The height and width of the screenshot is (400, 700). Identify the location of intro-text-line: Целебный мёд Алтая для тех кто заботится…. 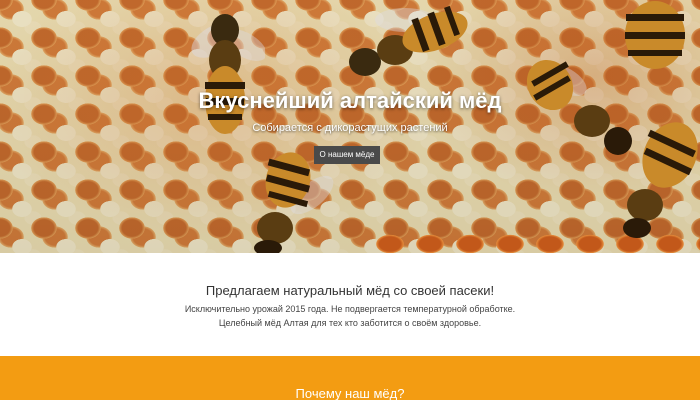
(350, 323).